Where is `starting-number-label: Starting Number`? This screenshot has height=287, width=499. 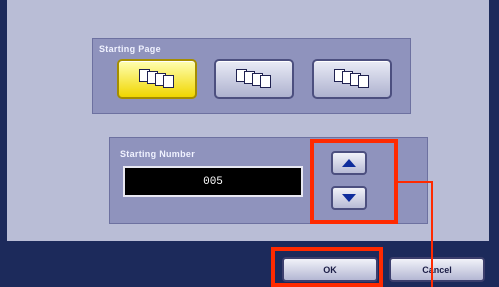 starting-number-label: Starting Number is located at coordinates (158, 154).